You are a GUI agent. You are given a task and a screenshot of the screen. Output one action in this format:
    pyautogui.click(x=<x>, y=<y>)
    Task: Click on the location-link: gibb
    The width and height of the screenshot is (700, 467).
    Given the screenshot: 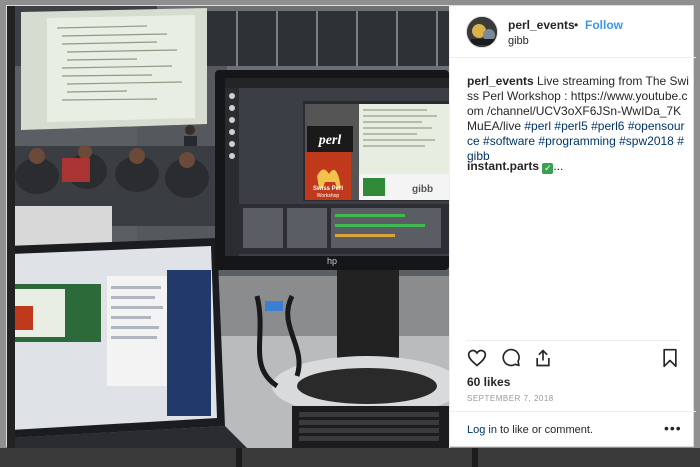 What is the action you would take?
    pyautogui.click(x=518, y=41)
    